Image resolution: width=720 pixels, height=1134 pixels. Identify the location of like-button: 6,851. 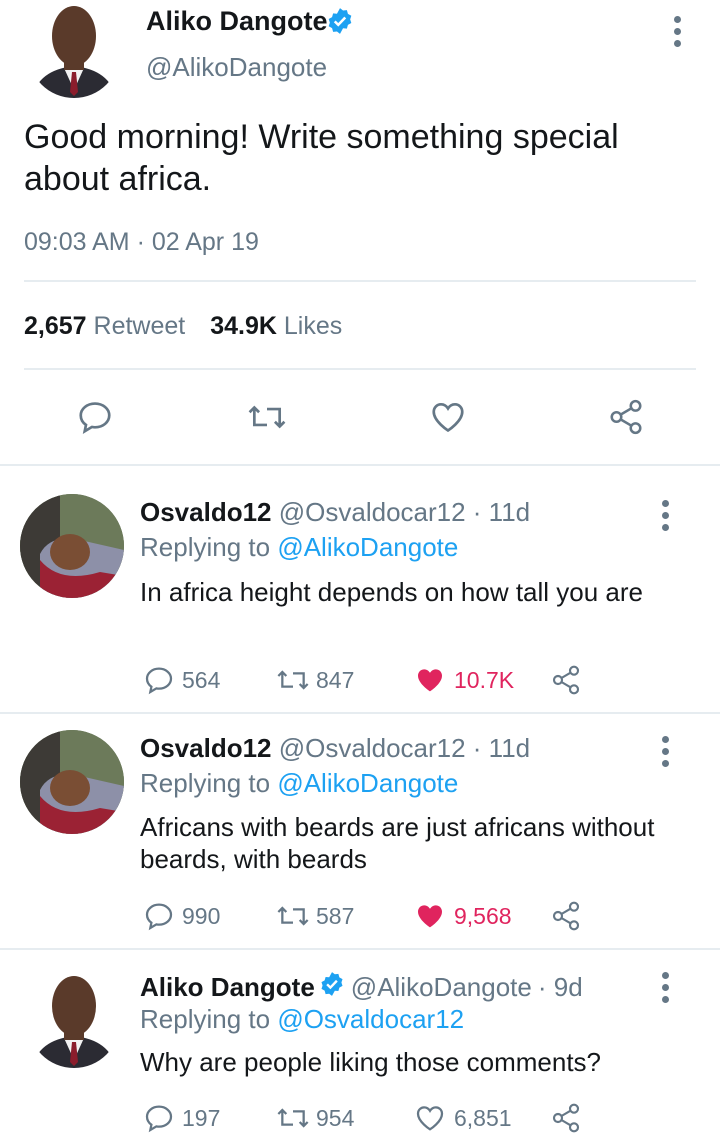
(462, 1118).